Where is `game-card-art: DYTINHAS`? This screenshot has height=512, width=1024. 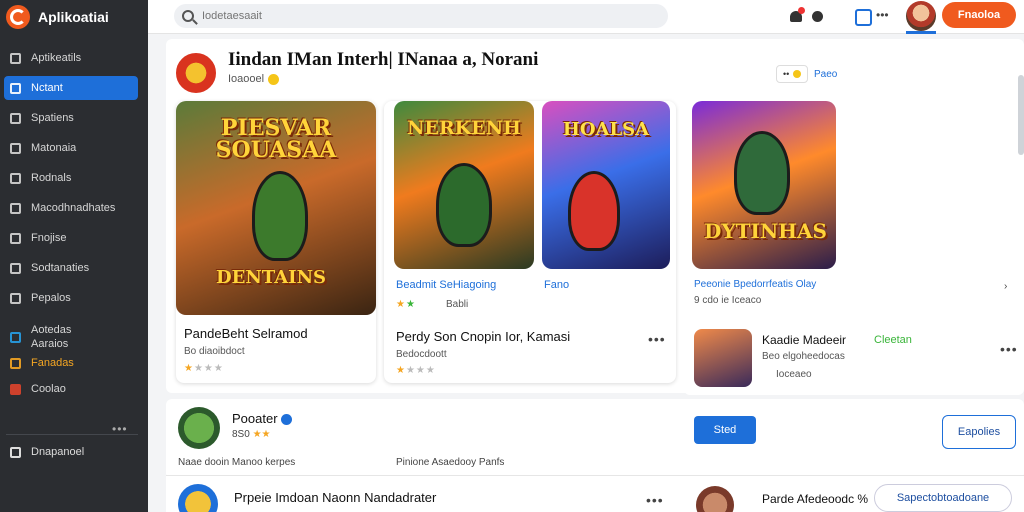 game-card-art: DYTINHAS is located at coordinates (764, 185).